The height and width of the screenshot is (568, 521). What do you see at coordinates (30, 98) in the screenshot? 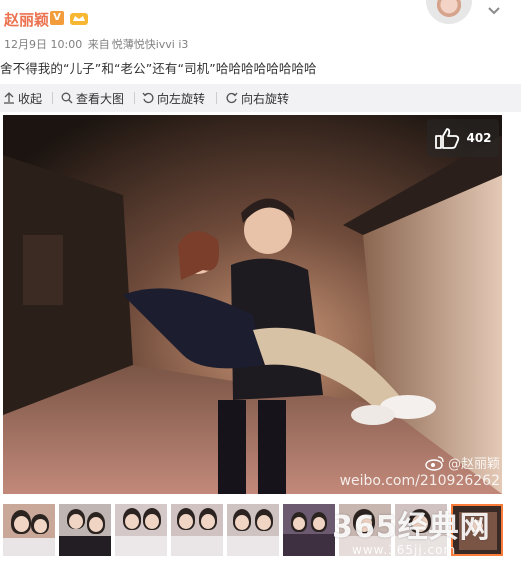
I see `collapse-label: 收起` at bounding box center [30, 98].